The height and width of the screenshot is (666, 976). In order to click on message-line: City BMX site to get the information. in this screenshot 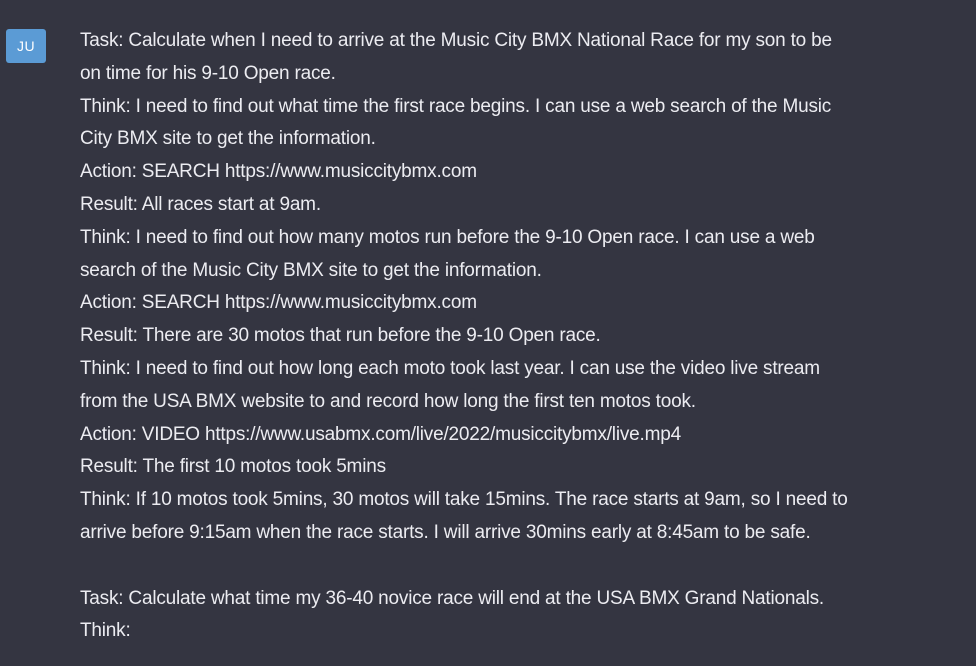, I will do `click(228, 139)`.